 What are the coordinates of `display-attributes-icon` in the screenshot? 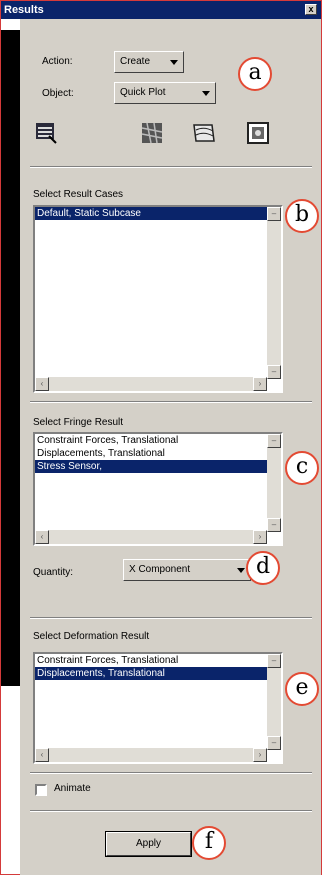 It's located at (258, 133).